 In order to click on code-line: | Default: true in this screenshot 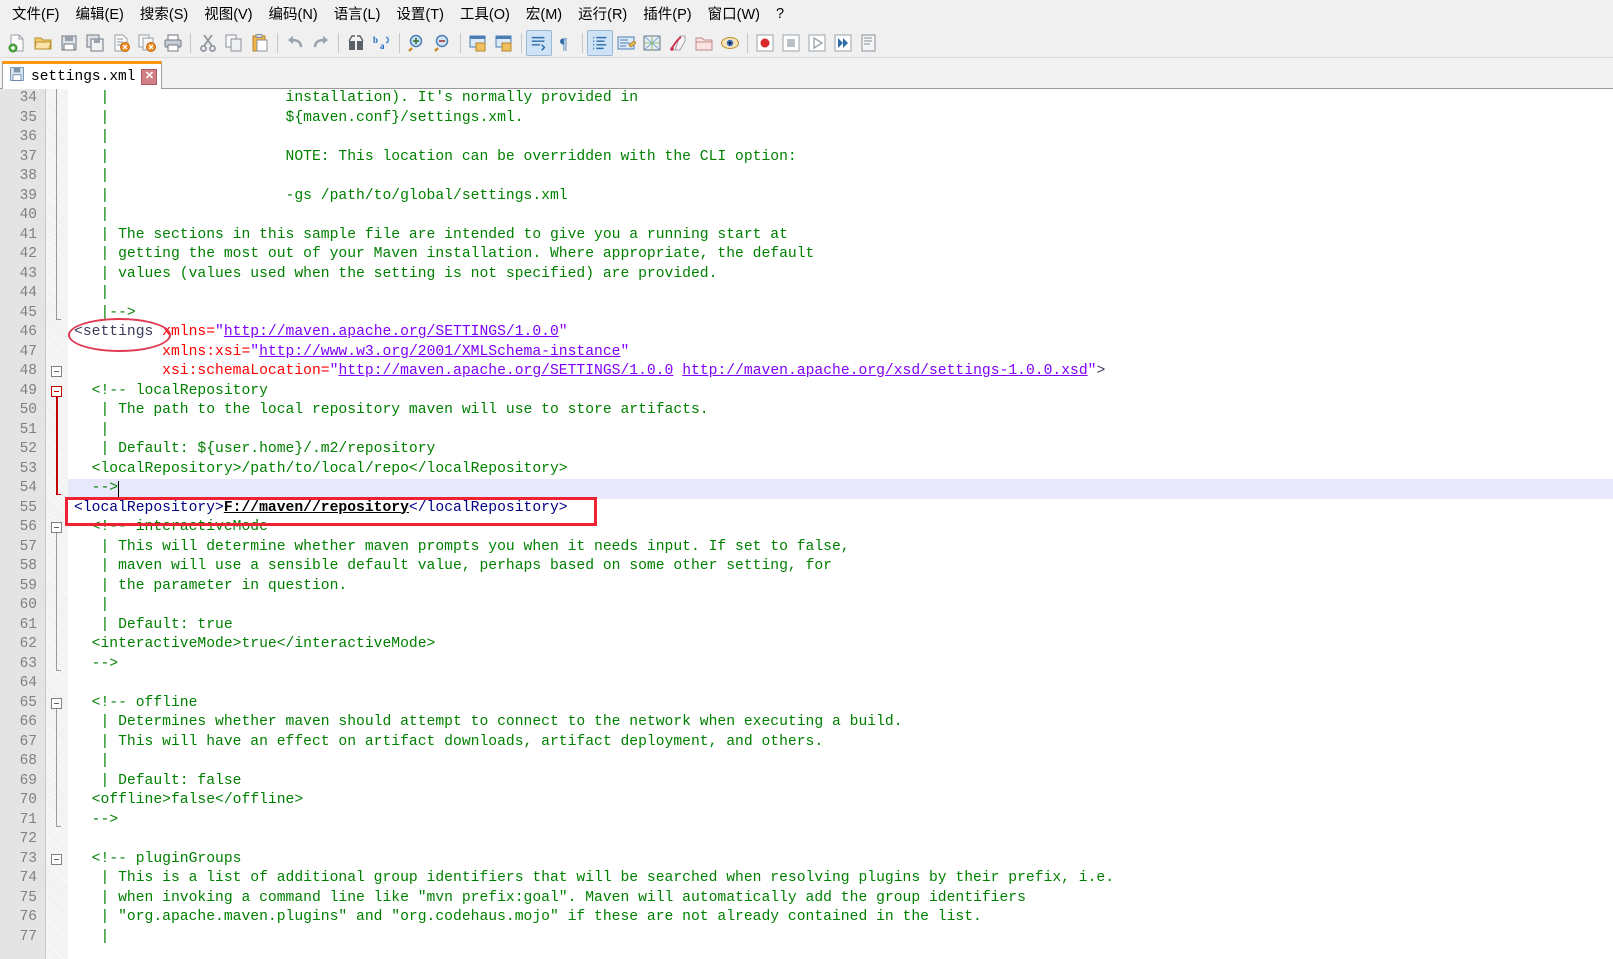, I will do `click(840, 626)`.